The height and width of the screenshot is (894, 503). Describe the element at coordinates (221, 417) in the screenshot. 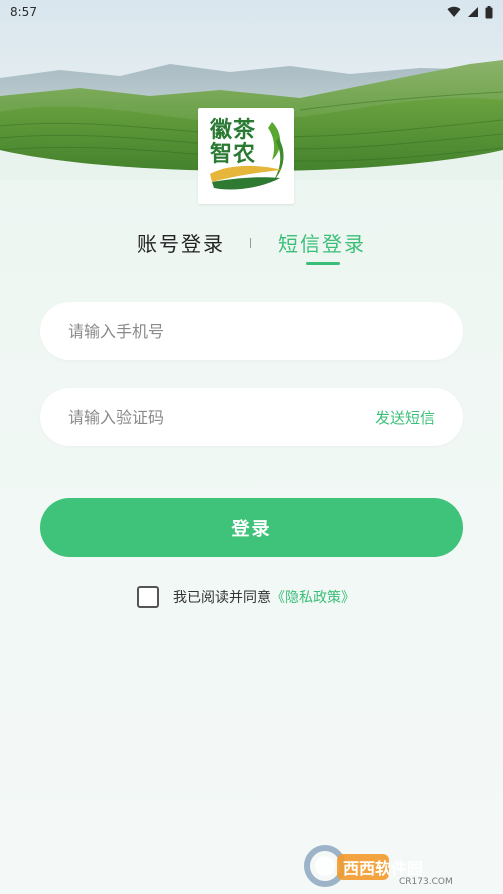

I see `verification-code-input` at that location.